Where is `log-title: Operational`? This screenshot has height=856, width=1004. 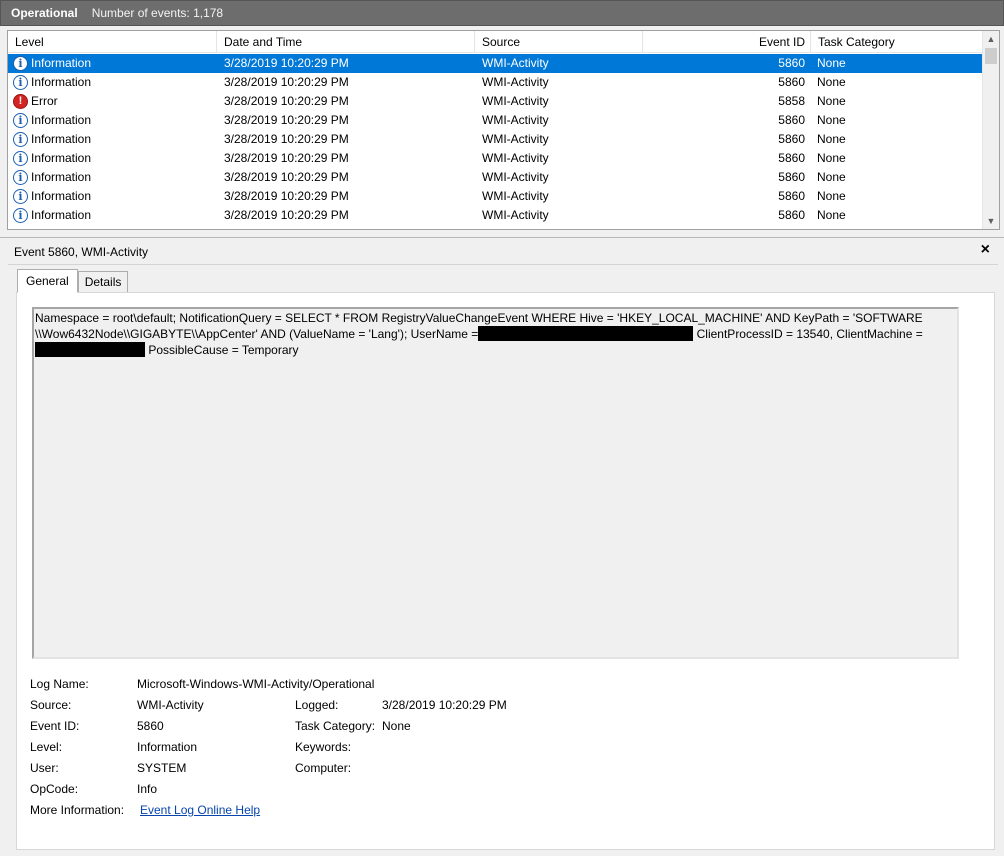 log-title: Operational is located at coordinates (44, 13).